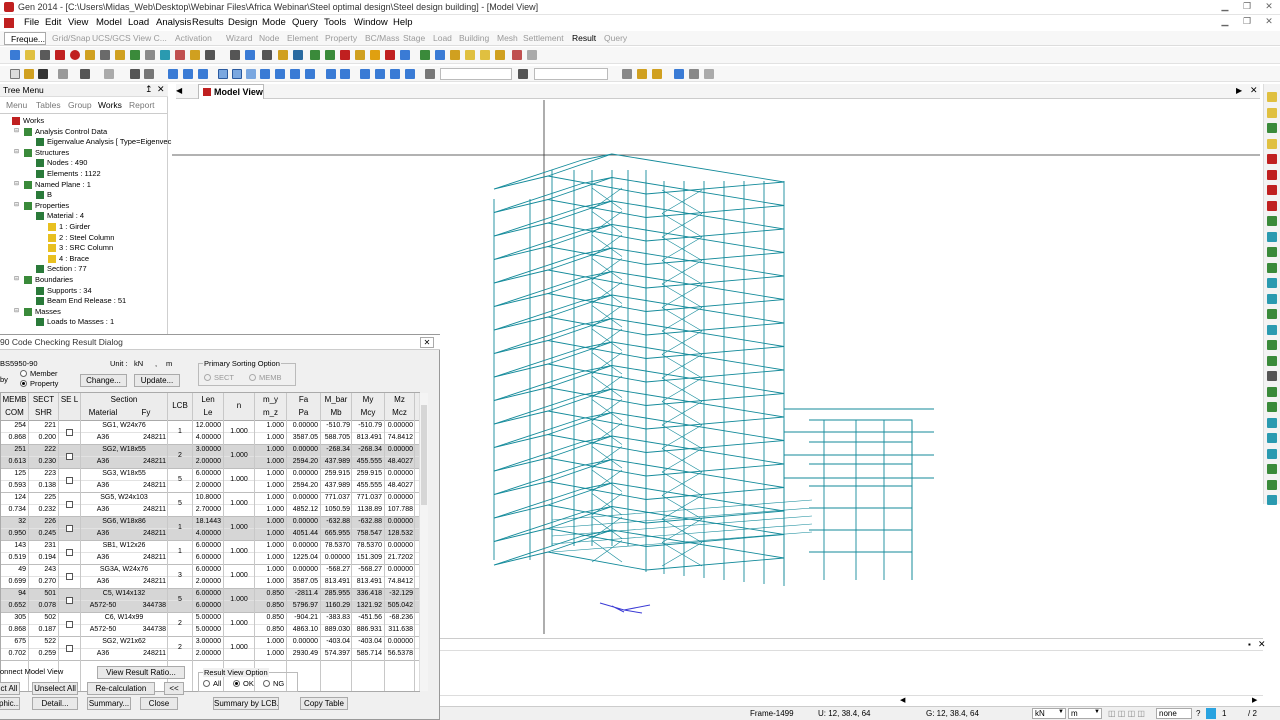  I want to click on inactivate-sel-icon, so click(380, 74).